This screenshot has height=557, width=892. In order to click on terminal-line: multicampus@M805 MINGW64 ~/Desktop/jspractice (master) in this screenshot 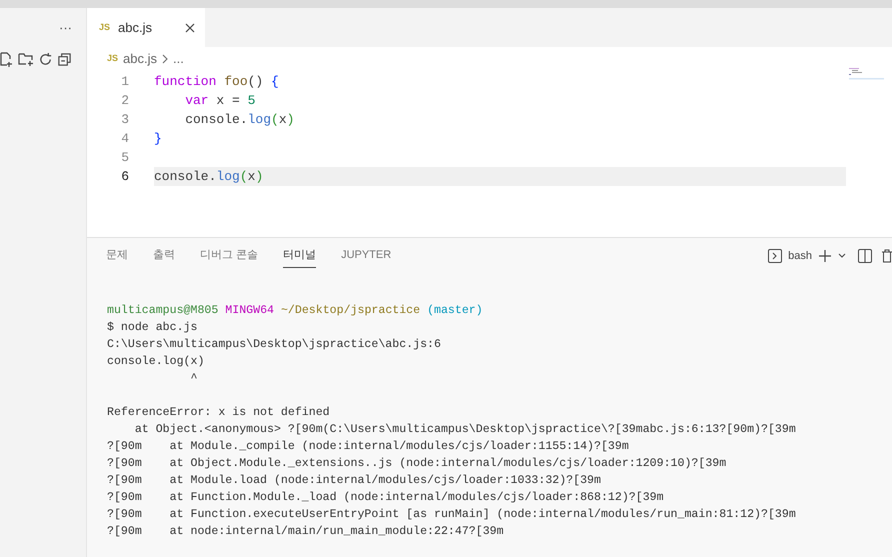, I will do `click(295, 311)`.